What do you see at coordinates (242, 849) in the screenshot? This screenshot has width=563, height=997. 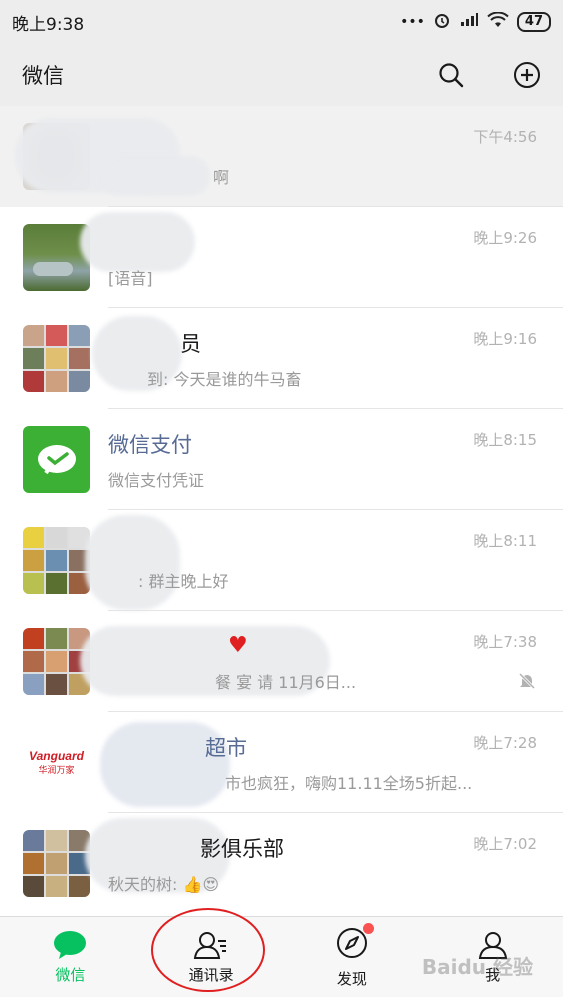 I see `chat-name: 影俱乐部` at bounding box center [242, 849].